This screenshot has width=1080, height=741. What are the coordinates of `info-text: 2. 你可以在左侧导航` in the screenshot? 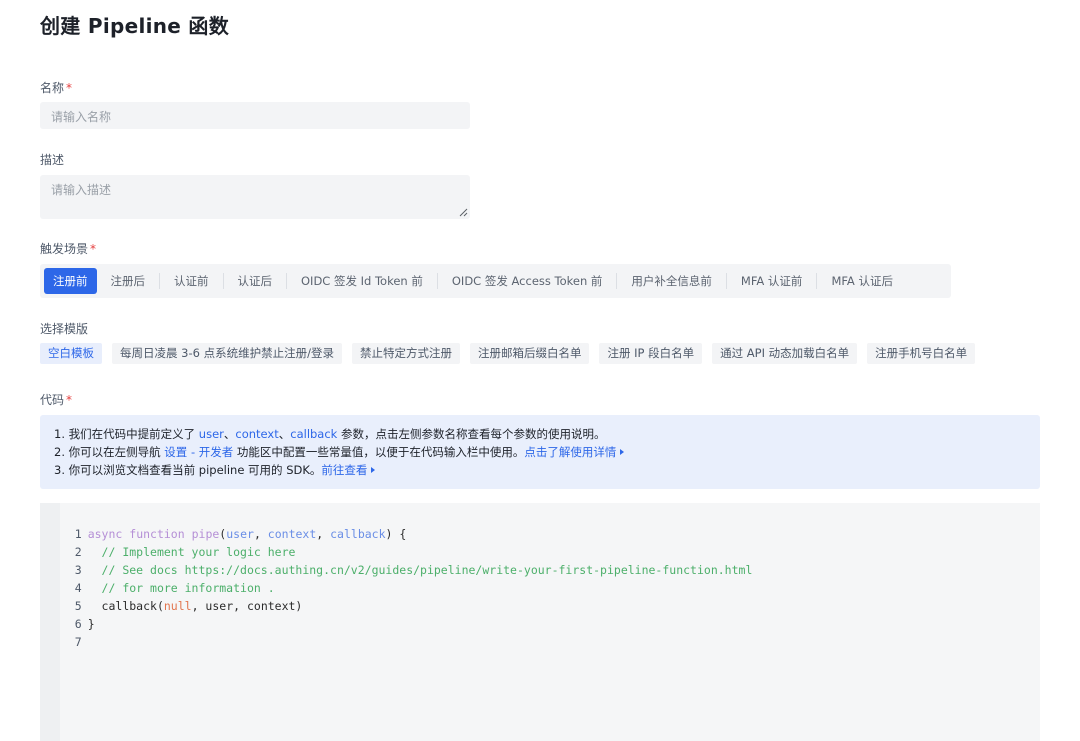 It's located at (109, 452).